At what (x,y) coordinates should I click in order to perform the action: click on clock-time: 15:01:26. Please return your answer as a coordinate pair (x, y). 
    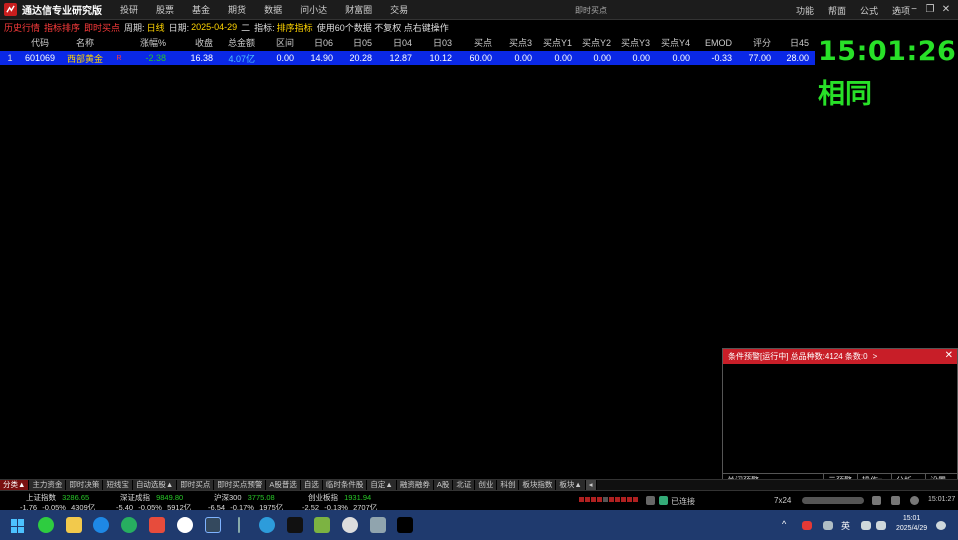
    Looking at the image, I should click on (887, 51).